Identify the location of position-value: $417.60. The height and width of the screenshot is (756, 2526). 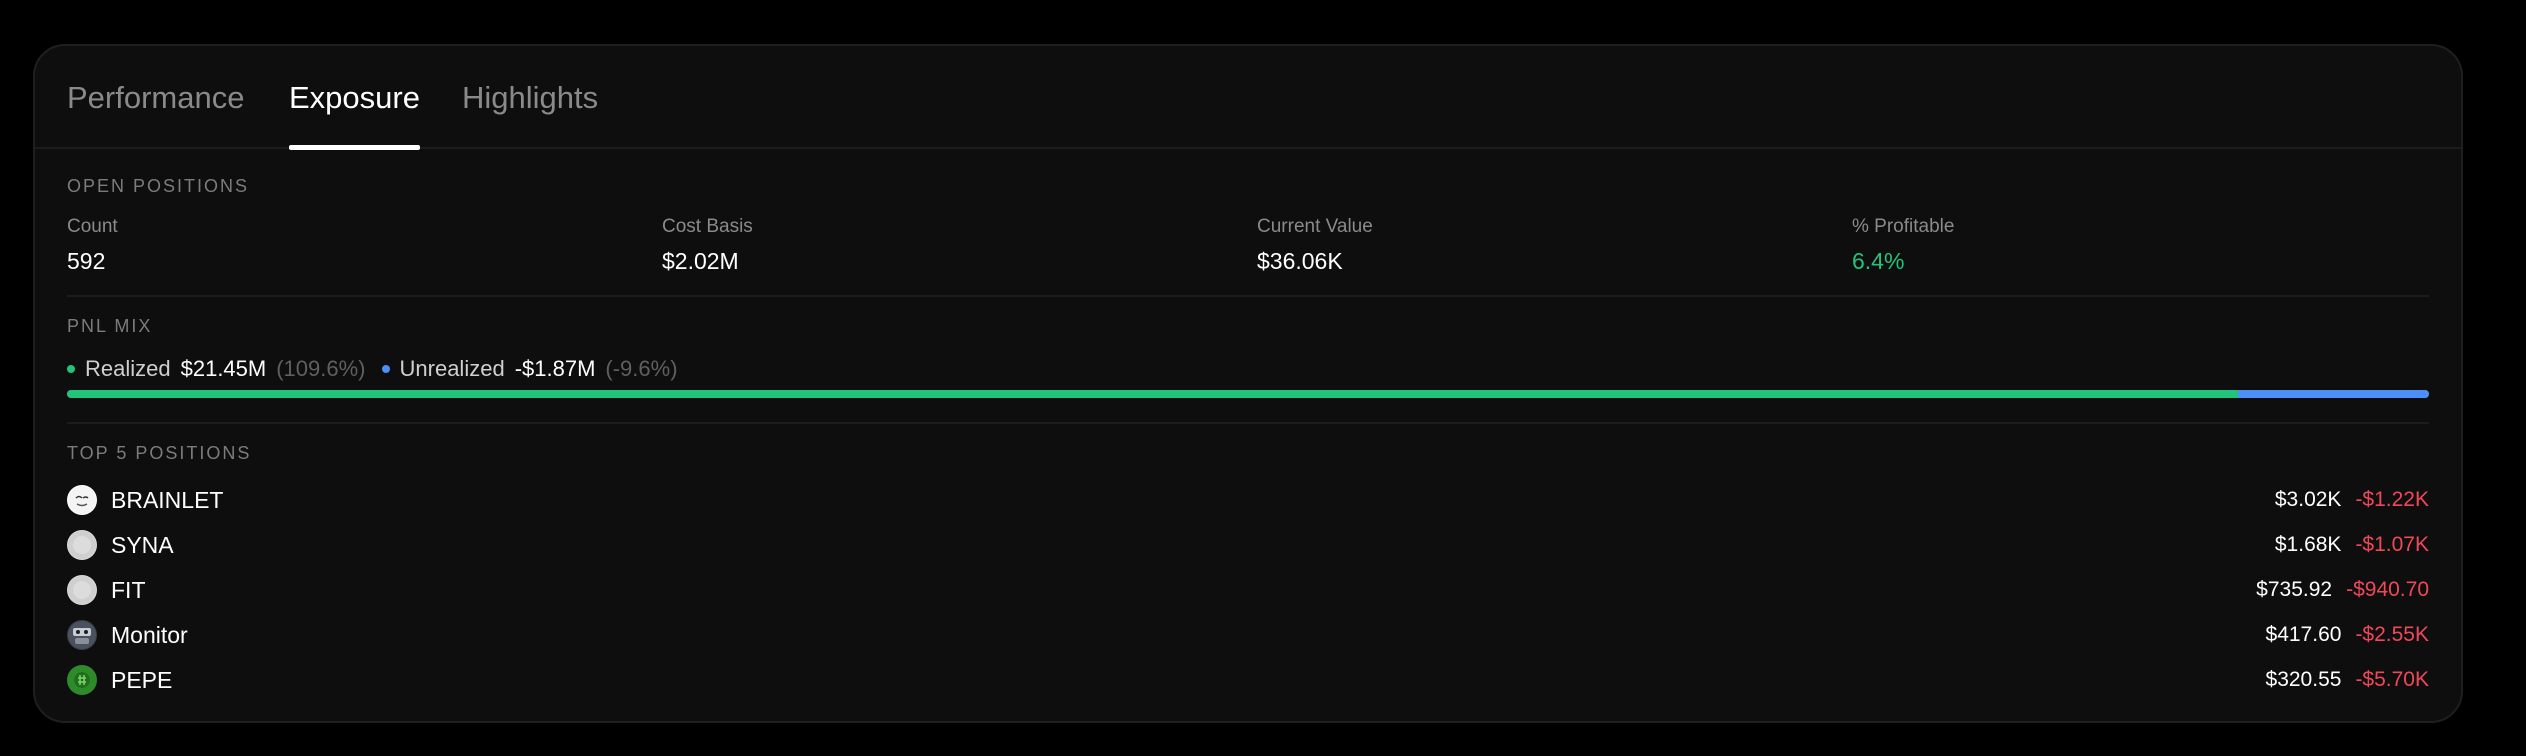
(2303, 634).